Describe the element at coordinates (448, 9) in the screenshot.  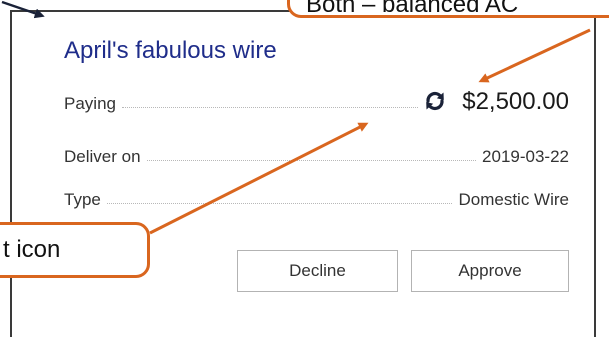
I see `annotation-callout-top: Both – balanced AC` at that location.